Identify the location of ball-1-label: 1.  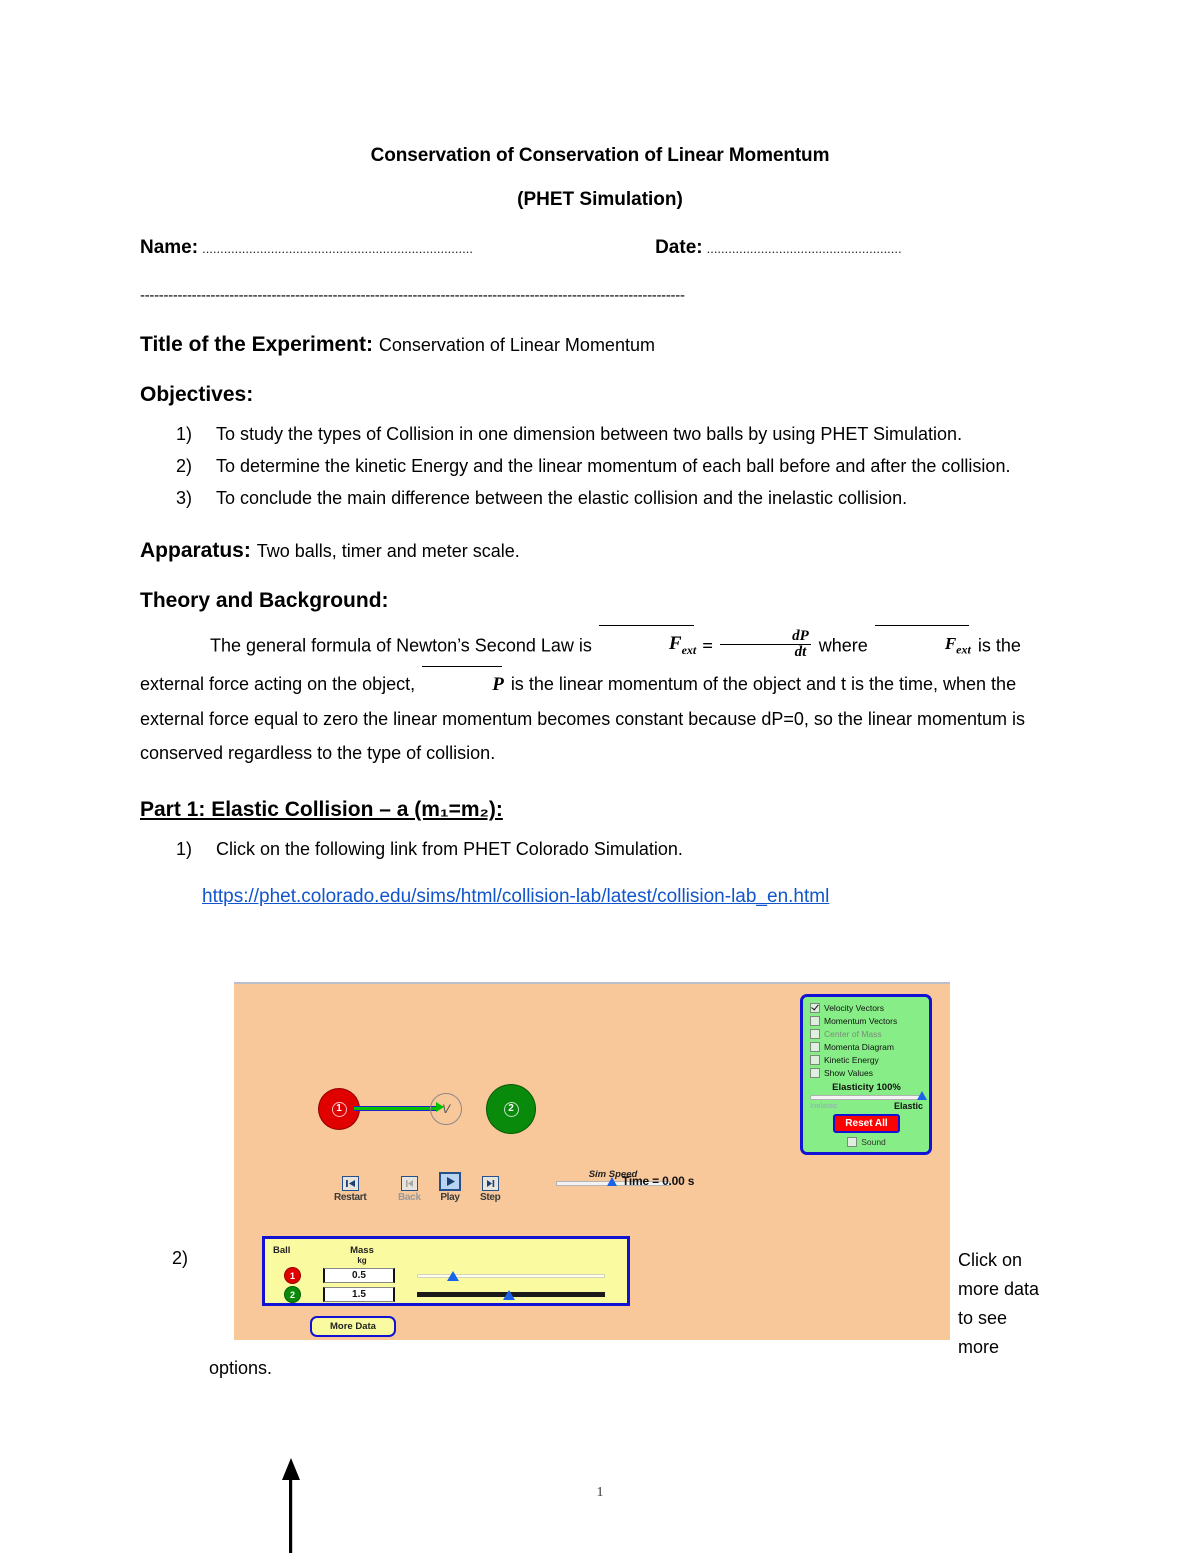
(339, 1109).